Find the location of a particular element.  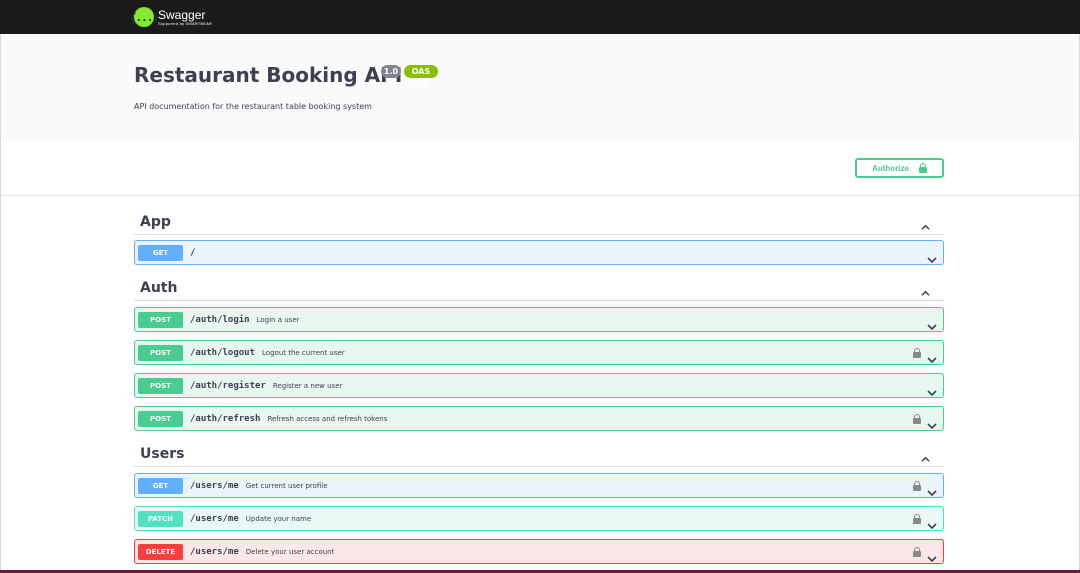

tag-name: Users is located at coordinates (162, 453).